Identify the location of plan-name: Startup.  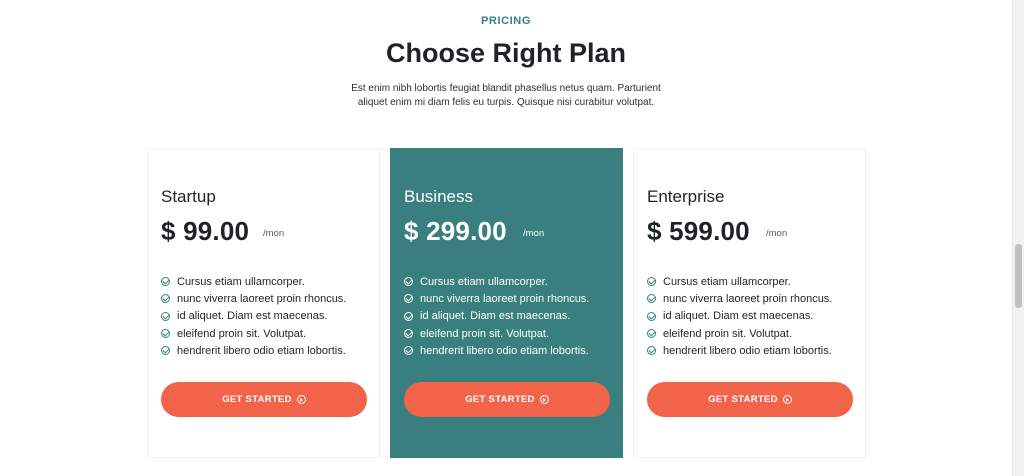
(188, 196).